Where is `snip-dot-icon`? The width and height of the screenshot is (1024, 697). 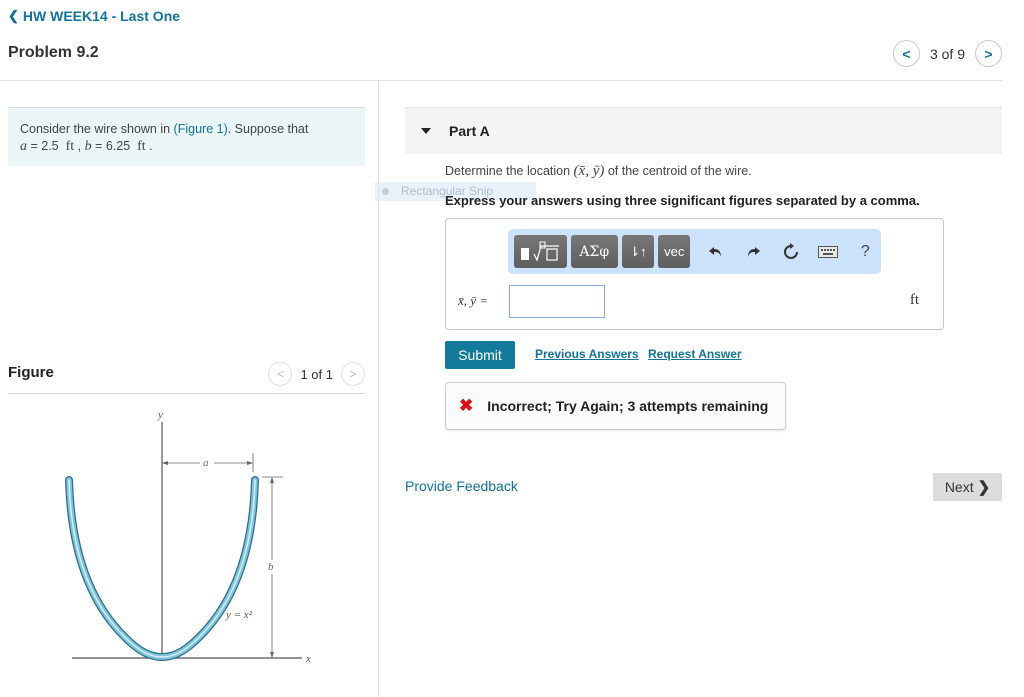 snip-dot-icon is located at coordinates (385, 191).